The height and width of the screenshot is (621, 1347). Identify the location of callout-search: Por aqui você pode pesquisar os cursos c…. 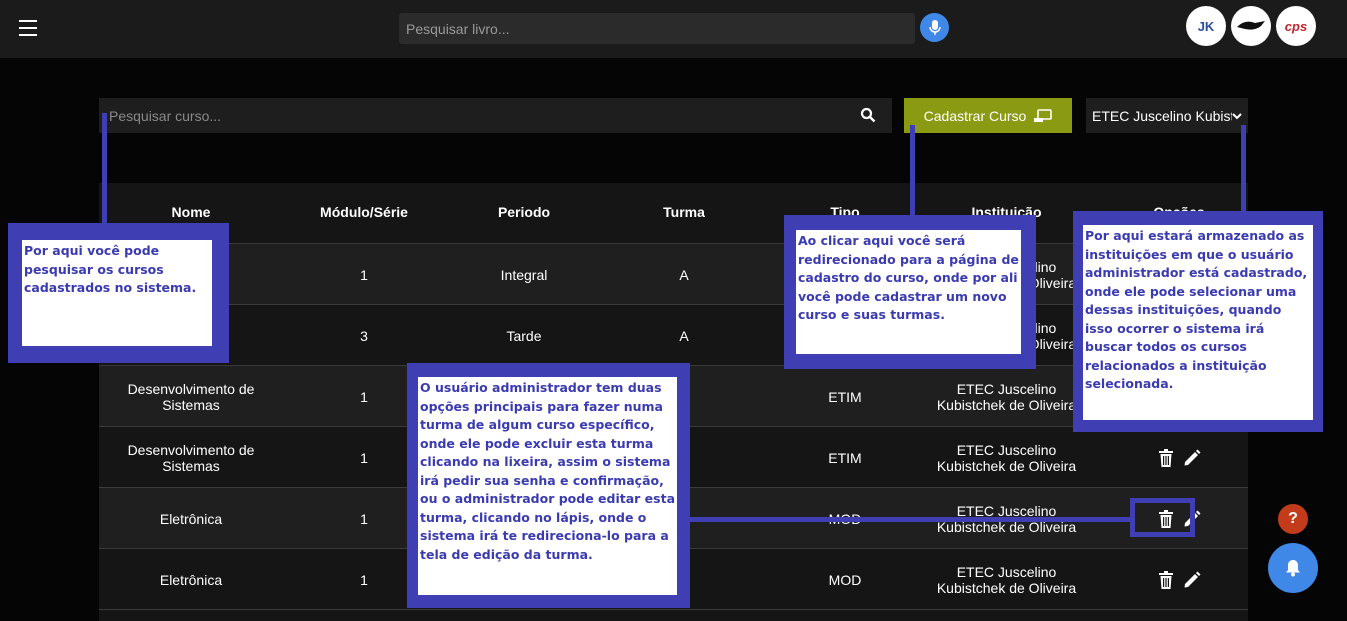
(118, 293).